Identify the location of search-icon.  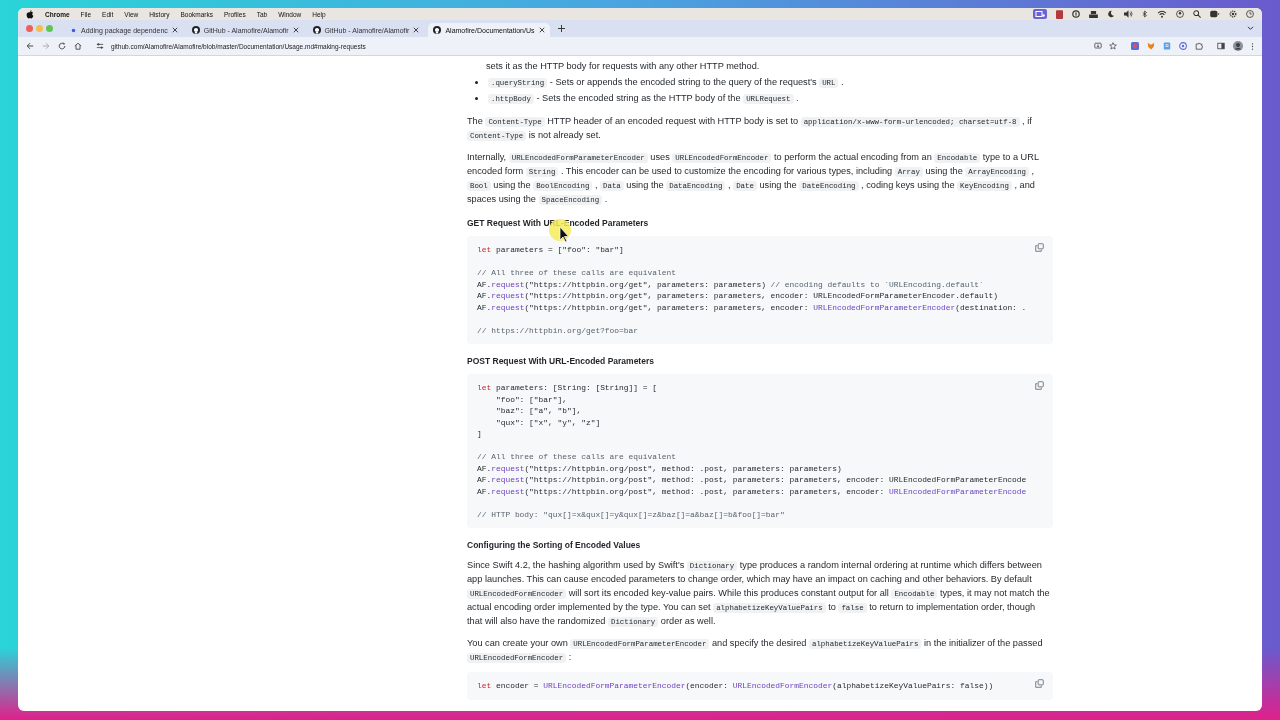
(1197, 14).